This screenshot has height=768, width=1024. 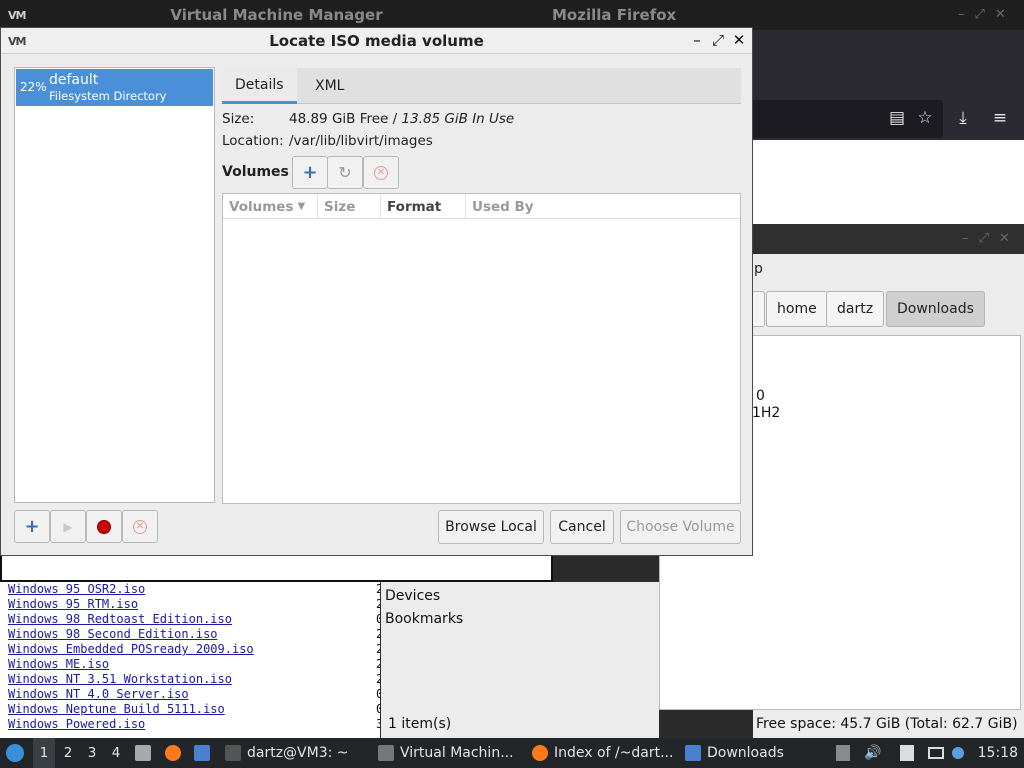 What do you see at coordinates (745, 753) in the screenshot?
I see `task-files-label: Downloads` at bounding box center [745, 753].